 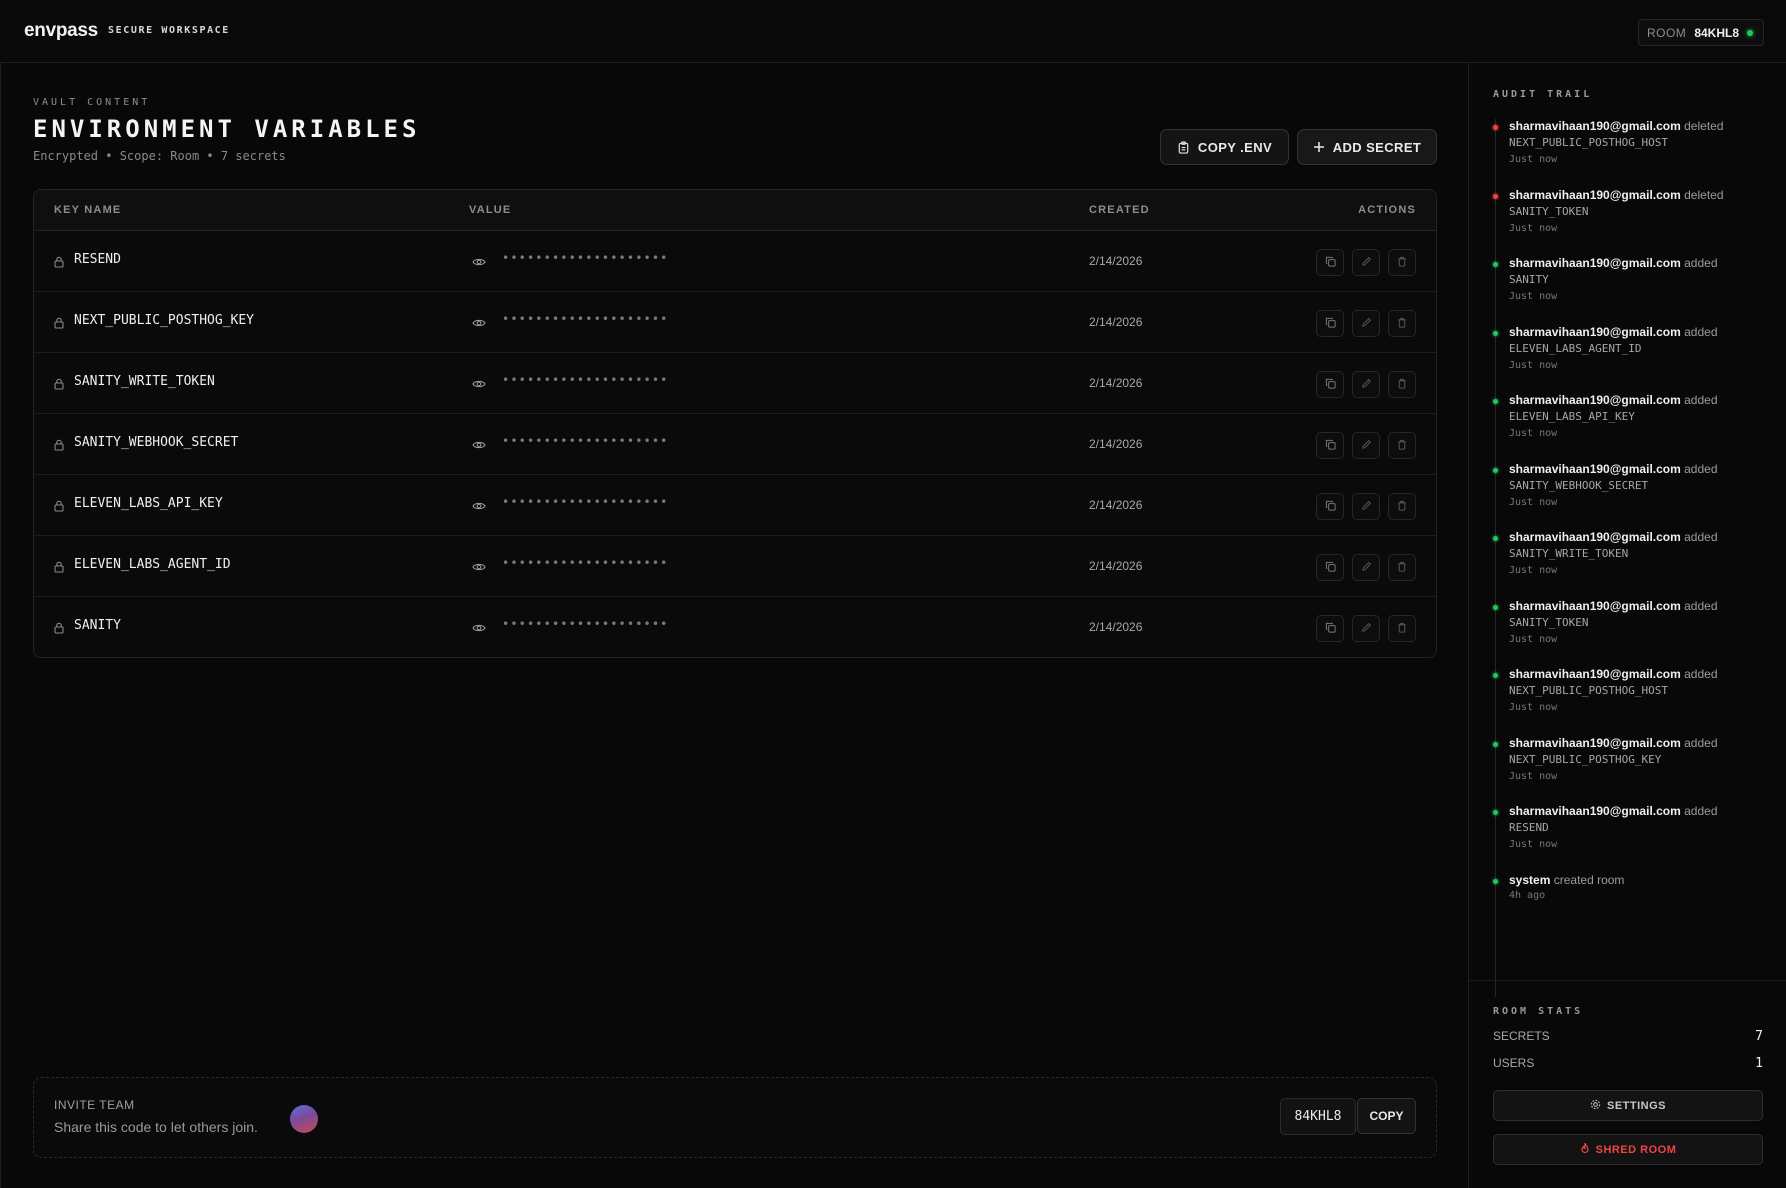 What do you see at coordinates (1514, 1063) in the screenshot?
I see `stat-users-label: USERS` at bounding box center [1514, 1063].